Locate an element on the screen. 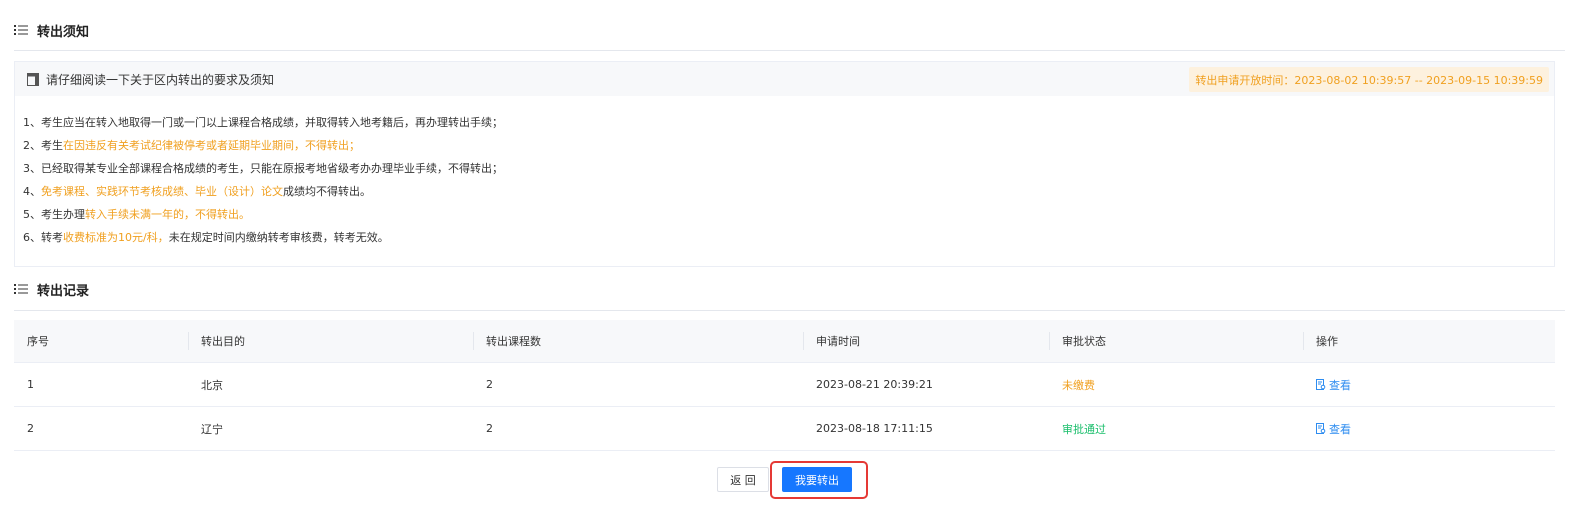 The width and height of the screenshot is (1579, 517). column-header-action: 操作 is located at coordinates (1429, 341).